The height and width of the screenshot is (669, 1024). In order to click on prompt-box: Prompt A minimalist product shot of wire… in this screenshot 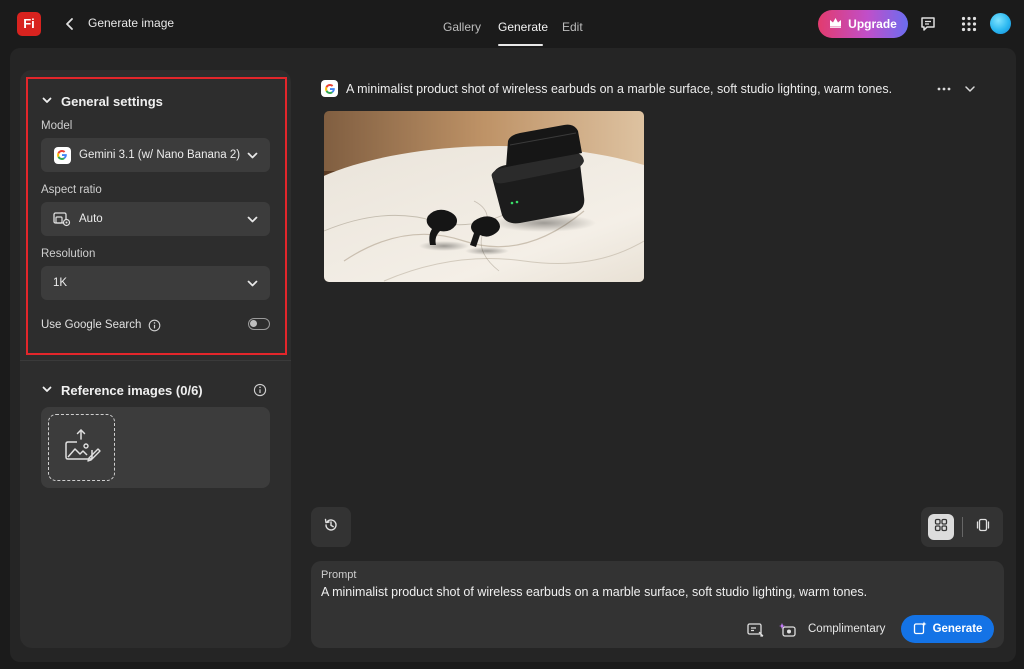, I will do `click(657, 604)`.